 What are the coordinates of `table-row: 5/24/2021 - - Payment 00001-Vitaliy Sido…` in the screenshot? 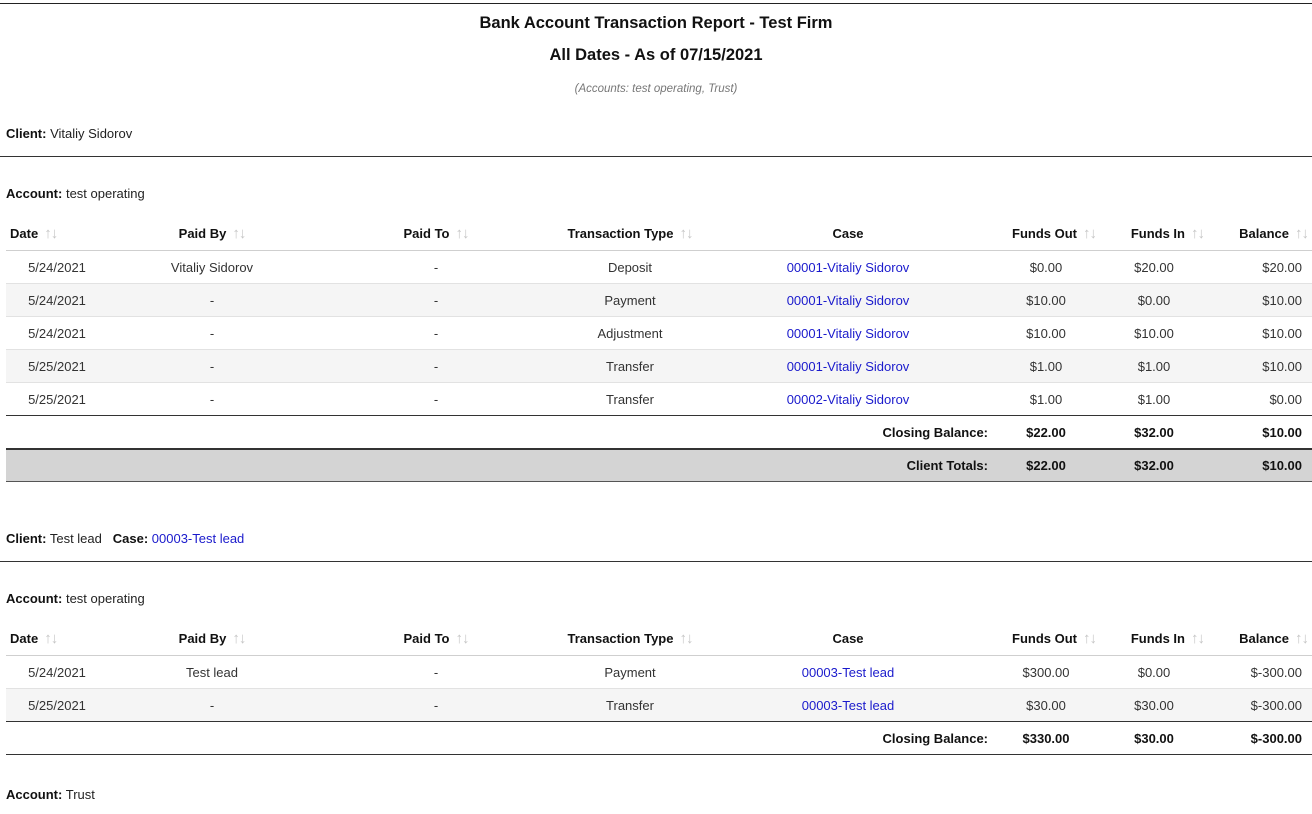 It's located at (659, 300).